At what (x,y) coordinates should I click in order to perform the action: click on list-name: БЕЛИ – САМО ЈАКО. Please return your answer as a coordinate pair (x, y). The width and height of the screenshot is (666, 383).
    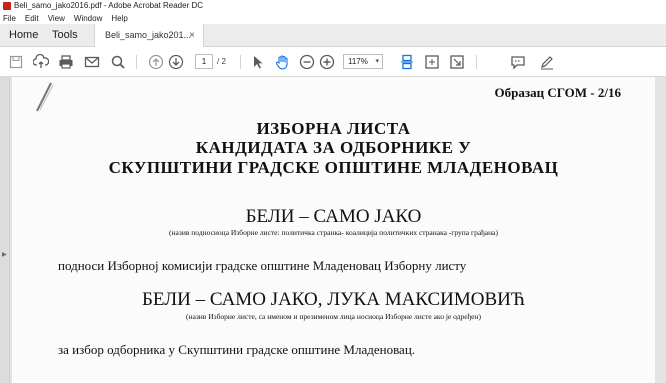
    Looking at the image, I should click on (333, 216).